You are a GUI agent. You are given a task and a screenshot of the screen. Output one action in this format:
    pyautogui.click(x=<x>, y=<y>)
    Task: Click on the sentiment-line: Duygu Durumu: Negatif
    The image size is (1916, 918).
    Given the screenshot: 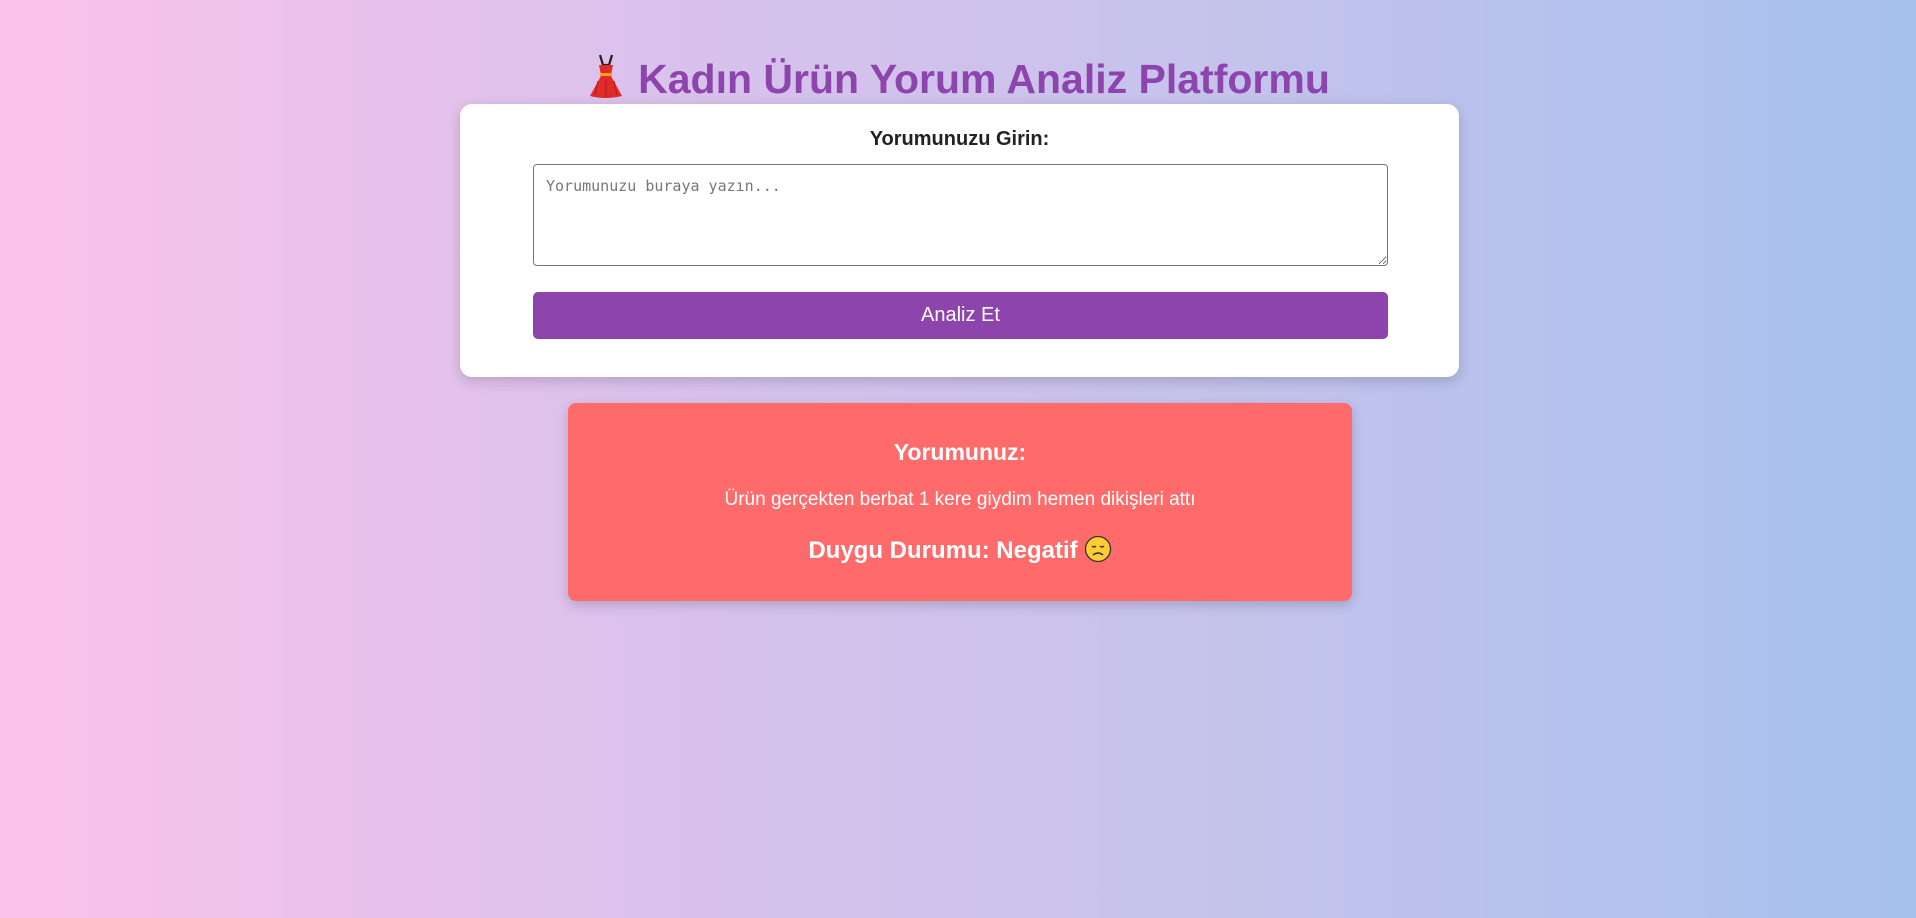 What is the action you would take?
    pyautogui.click(x=960, y=550)
    